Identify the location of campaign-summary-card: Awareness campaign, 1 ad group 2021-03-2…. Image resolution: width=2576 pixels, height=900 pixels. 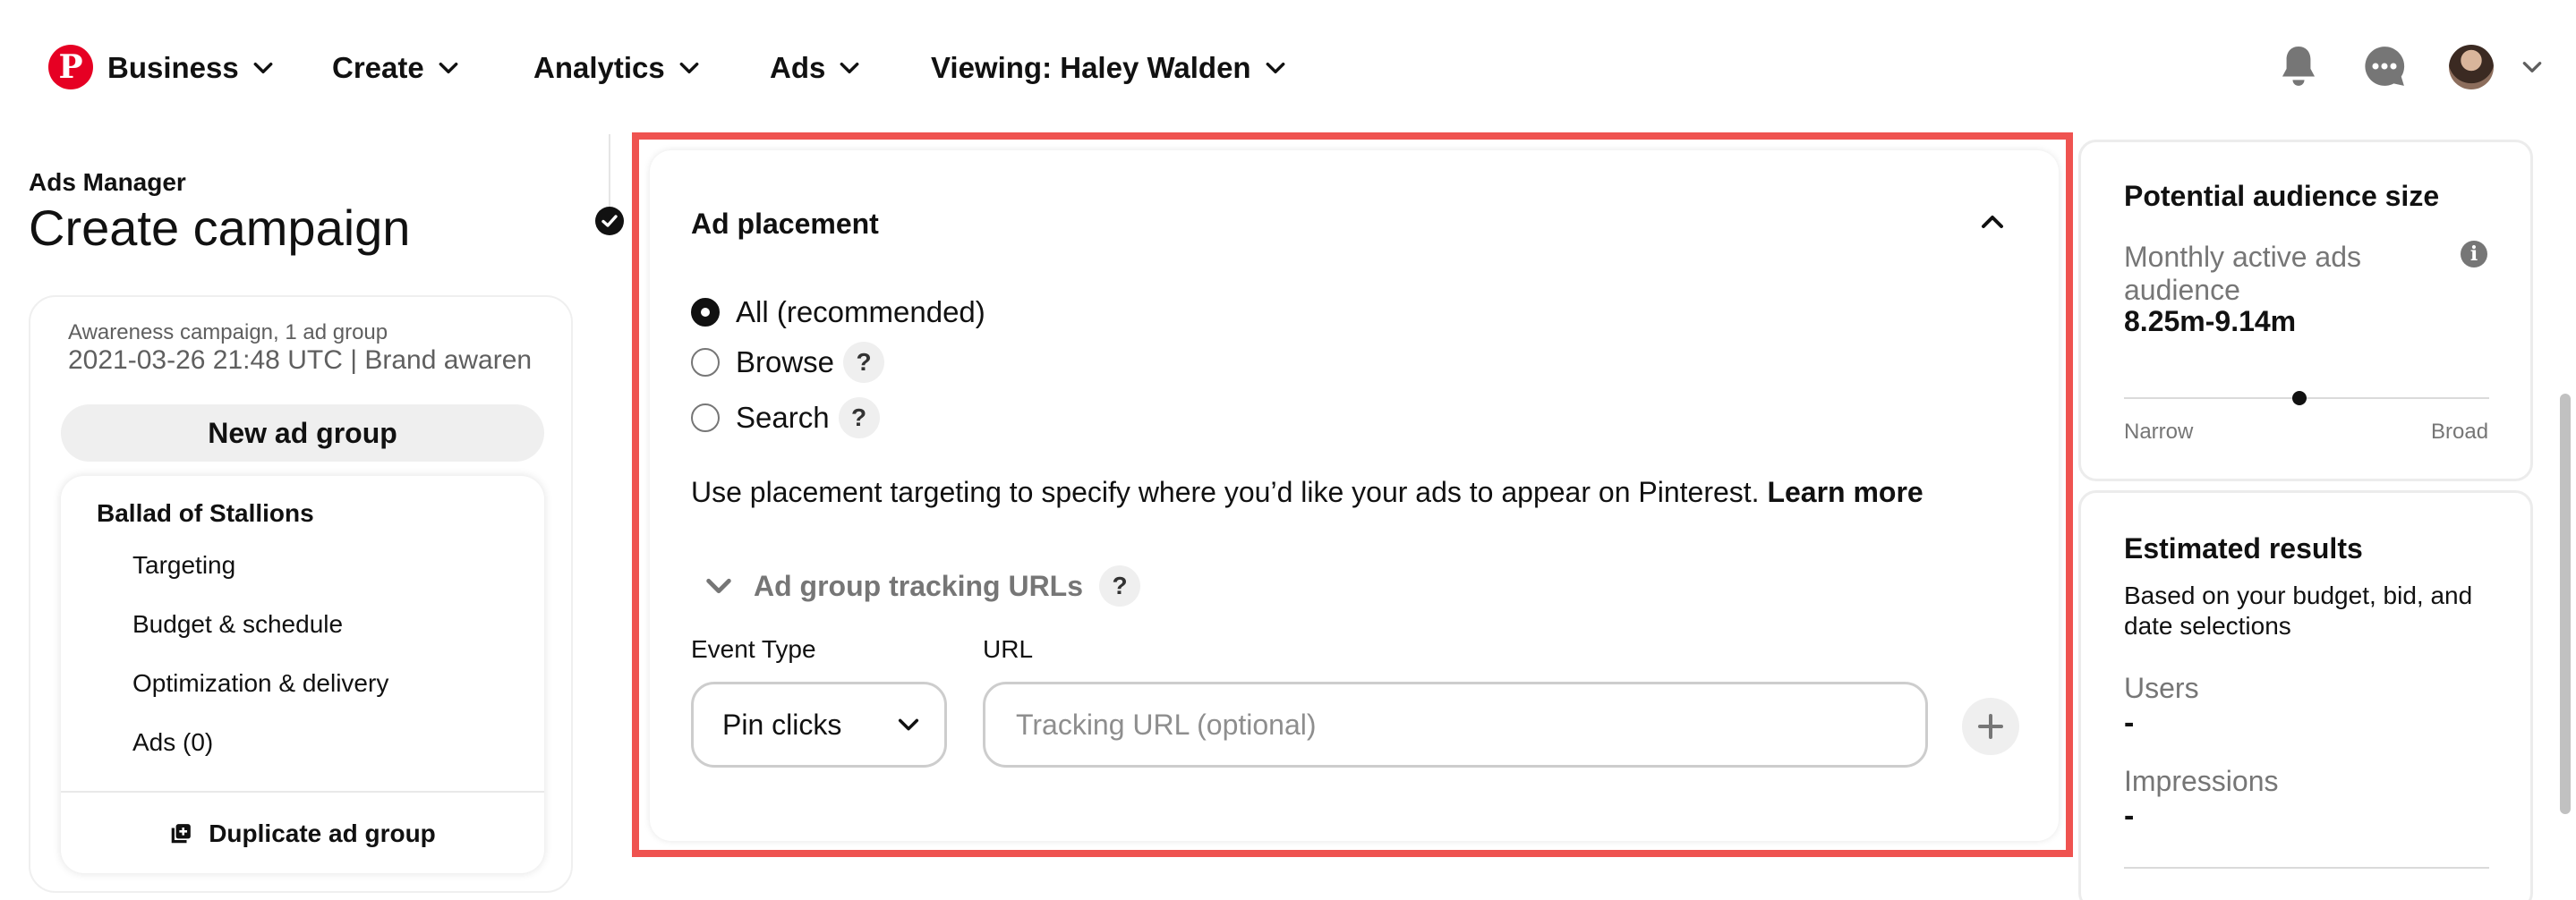
(301, 594).